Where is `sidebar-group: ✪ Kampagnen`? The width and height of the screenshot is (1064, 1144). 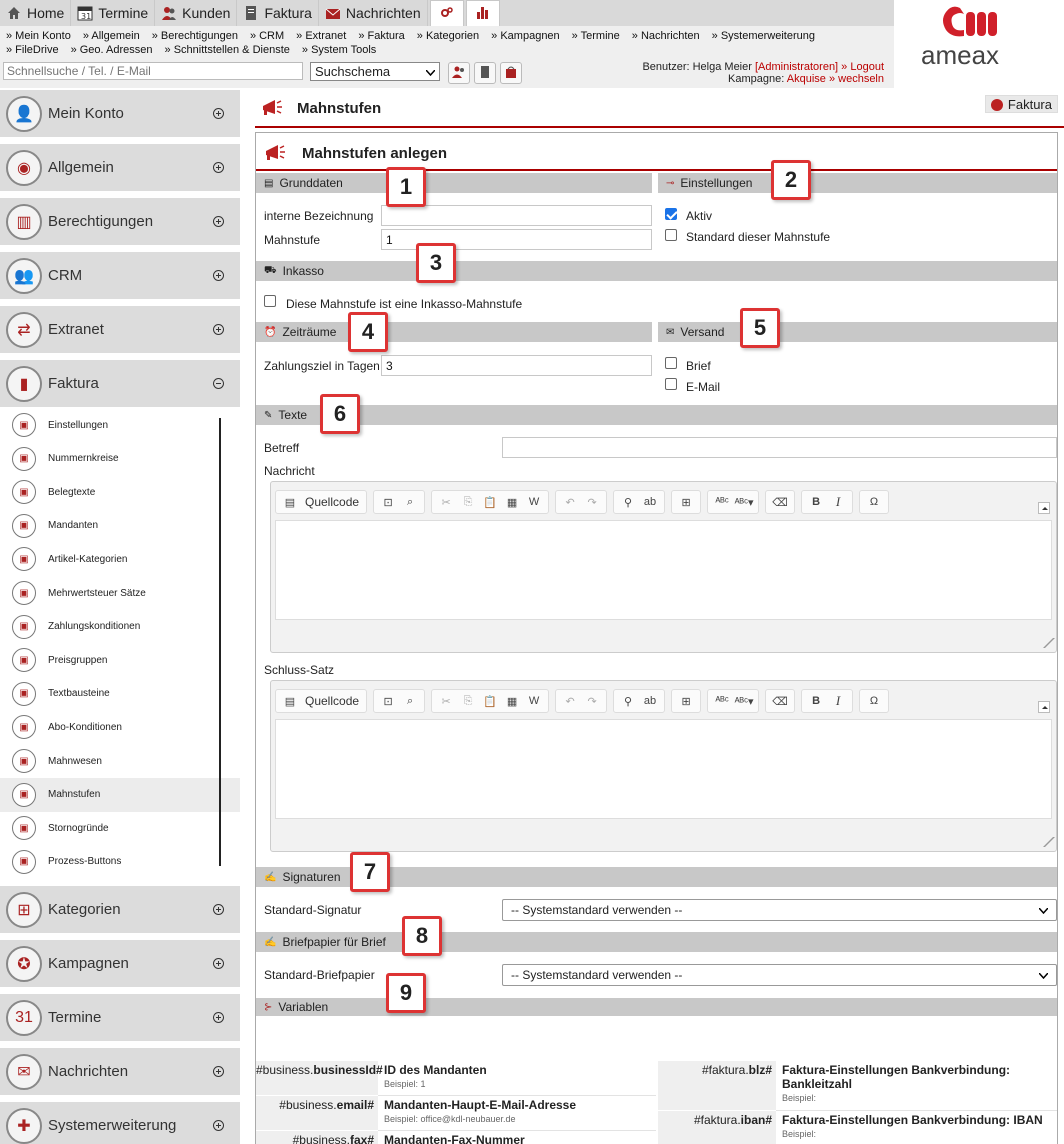 sidebar-group: ✪ Kampagnen is located at coordinates (120, 964).